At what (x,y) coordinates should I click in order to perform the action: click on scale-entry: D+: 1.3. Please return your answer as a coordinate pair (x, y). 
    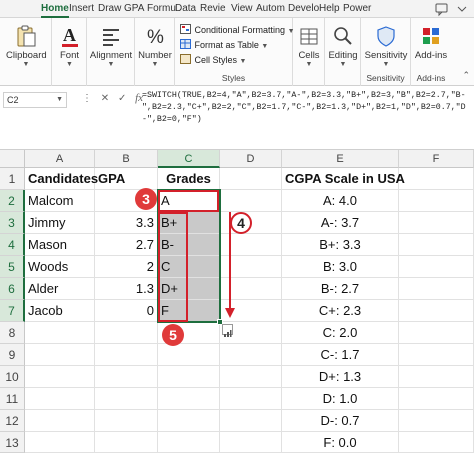
    Looking at the image, I should click on (340, 377).